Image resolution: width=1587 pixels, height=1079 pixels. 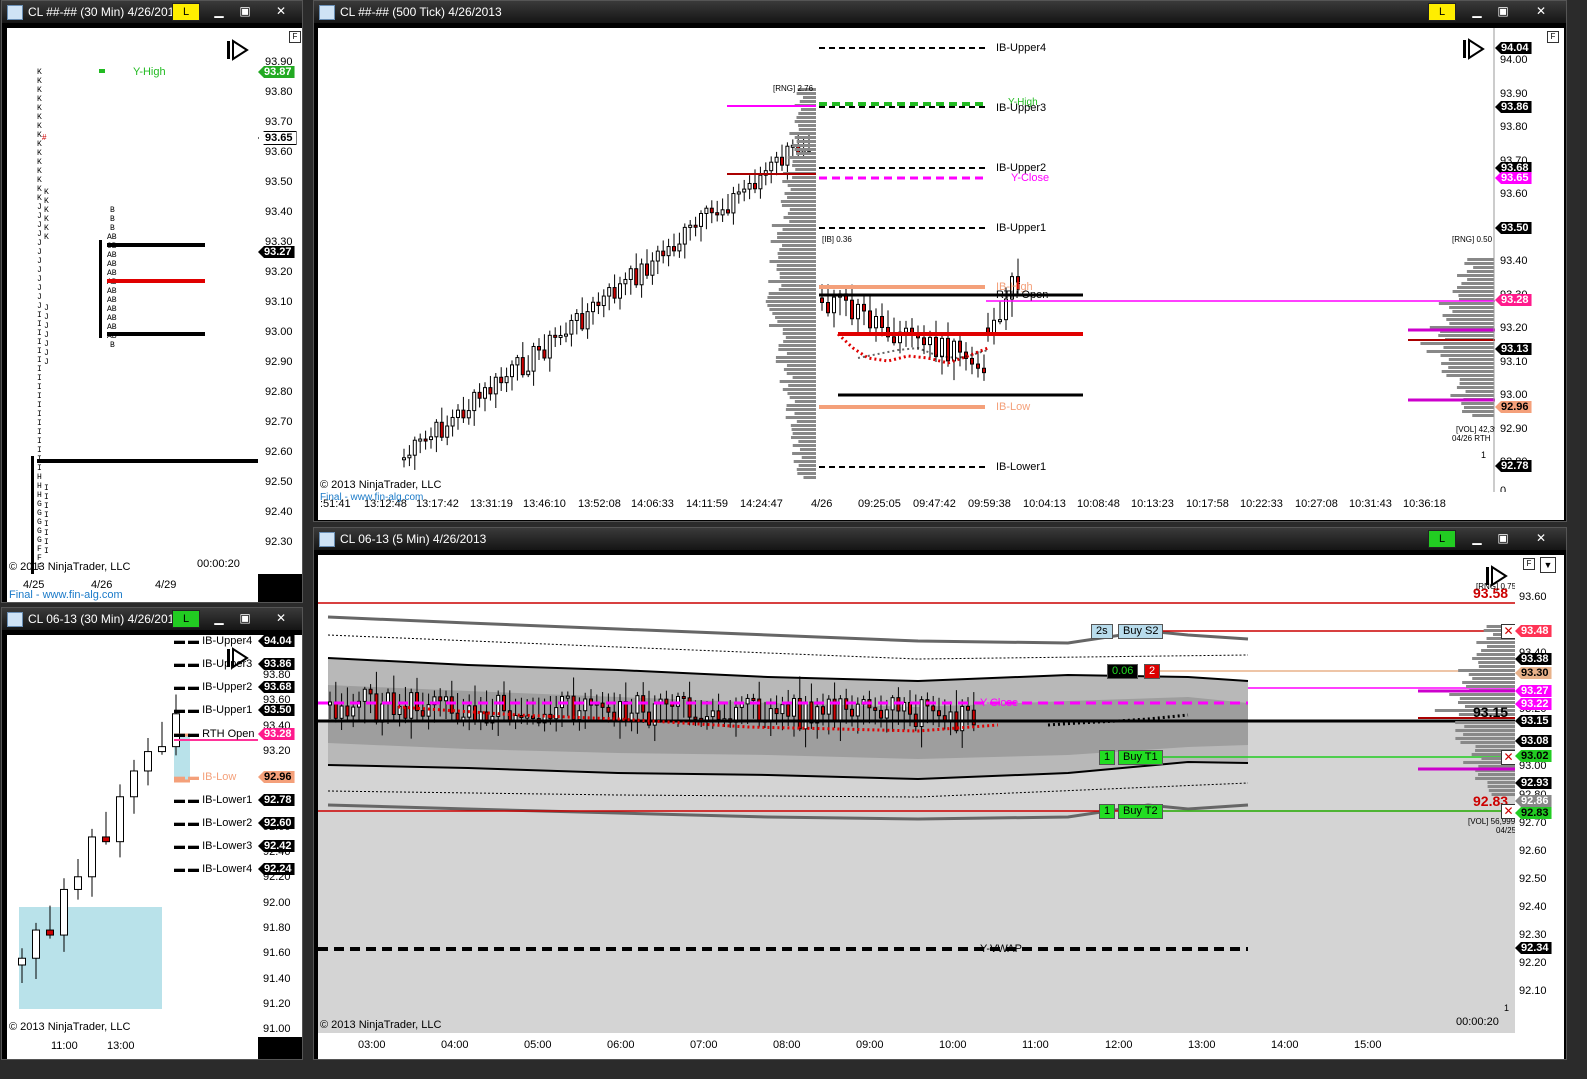 I want to click on window-title: CL ##-## (500 Tick) 4/26/2013, so click(x=421, y=12).